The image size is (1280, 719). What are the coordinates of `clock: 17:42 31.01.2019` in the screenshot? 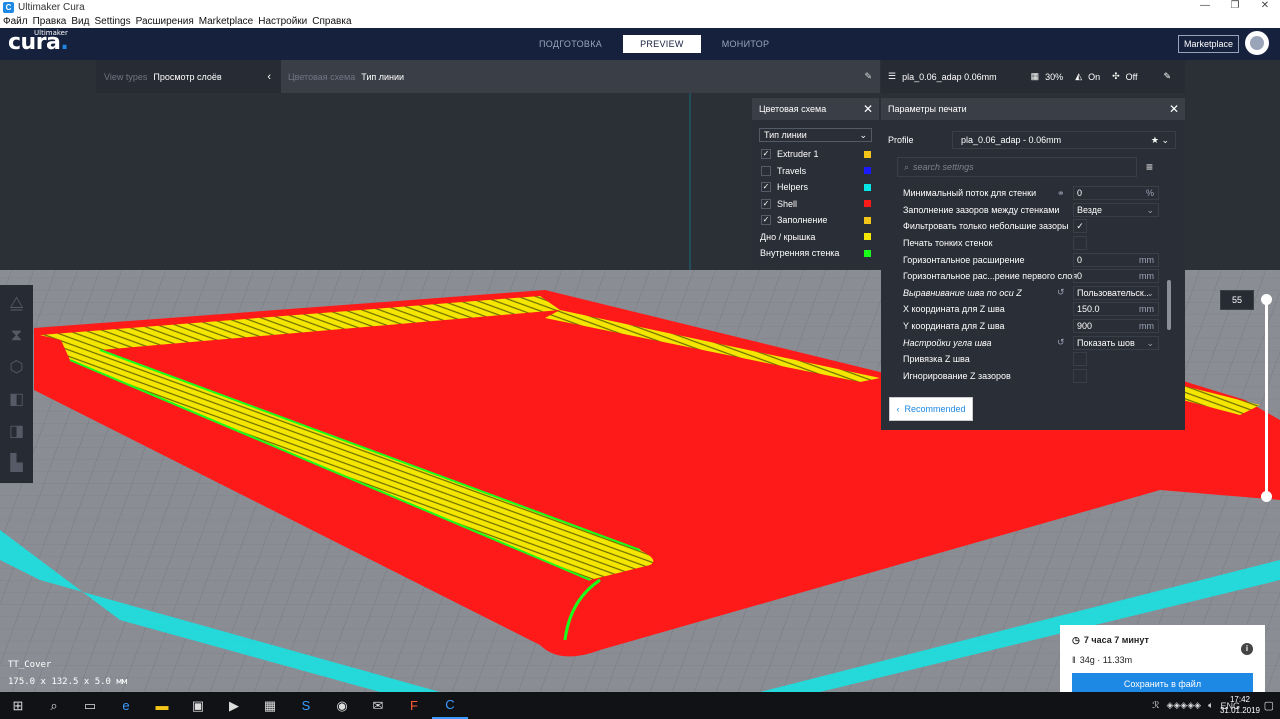 It's located at (1240, 705).